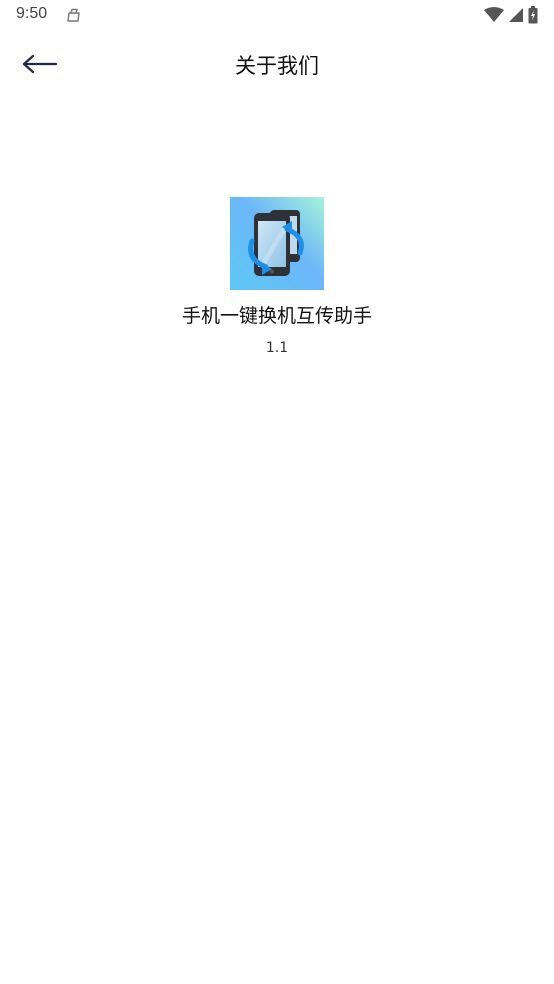 The width and height of the screenshot is (554, 984). I want to click on phone-transfer-icon, so click(277, 243).